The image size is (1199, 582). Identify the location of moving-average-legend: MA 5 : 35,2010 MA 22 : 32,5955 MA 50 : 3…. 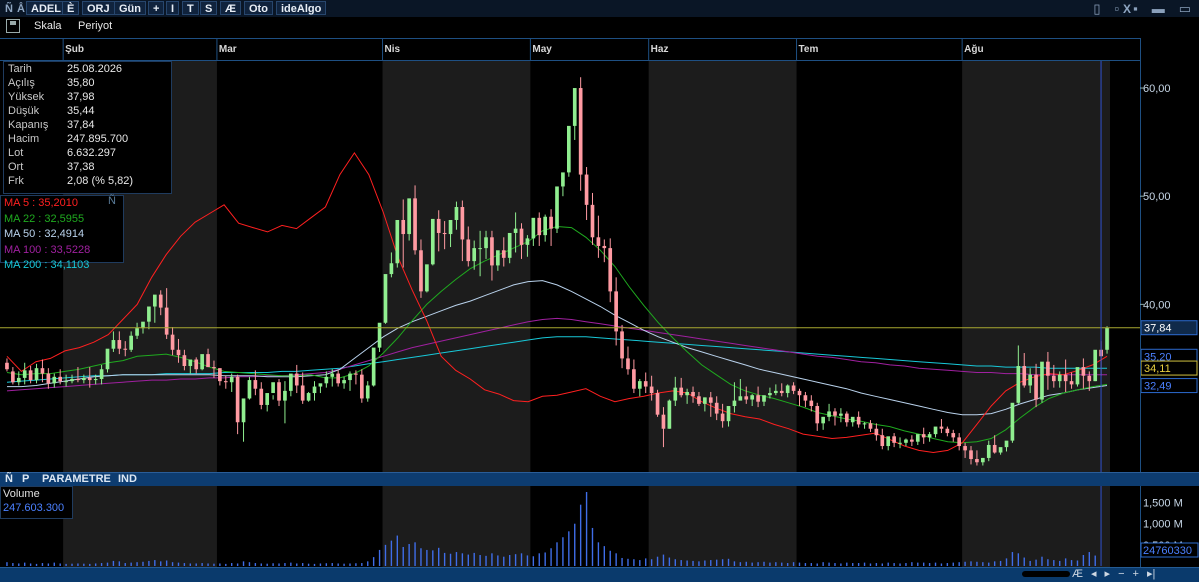
(62, 233).